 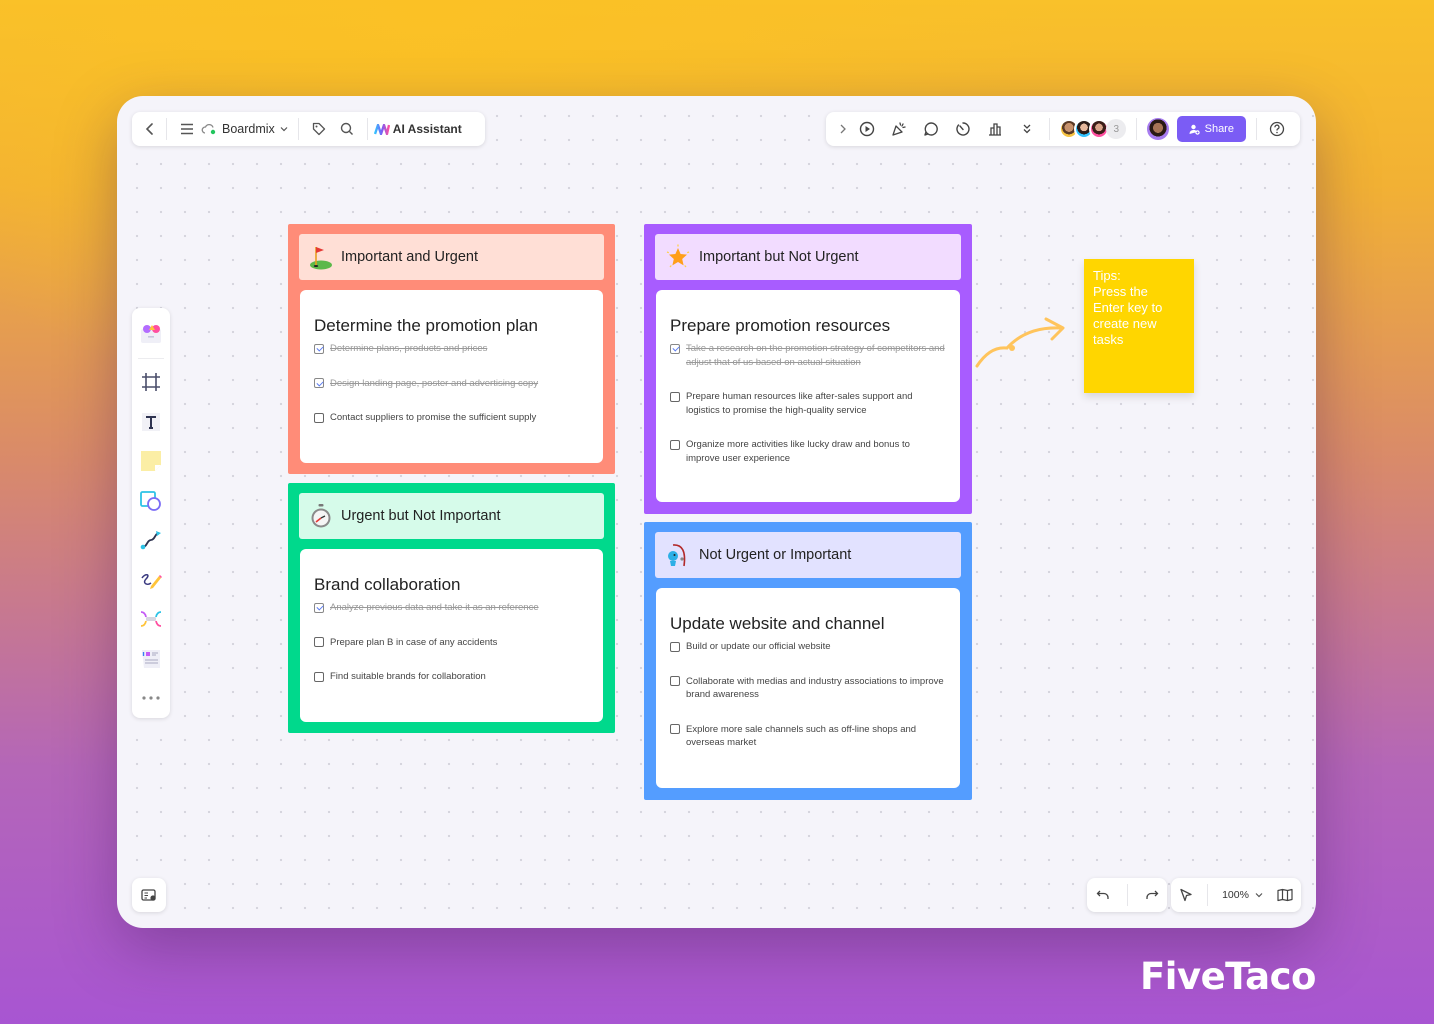 I want to click on zoom-level-dropdown: 100%, so click(x=1242, y=895).